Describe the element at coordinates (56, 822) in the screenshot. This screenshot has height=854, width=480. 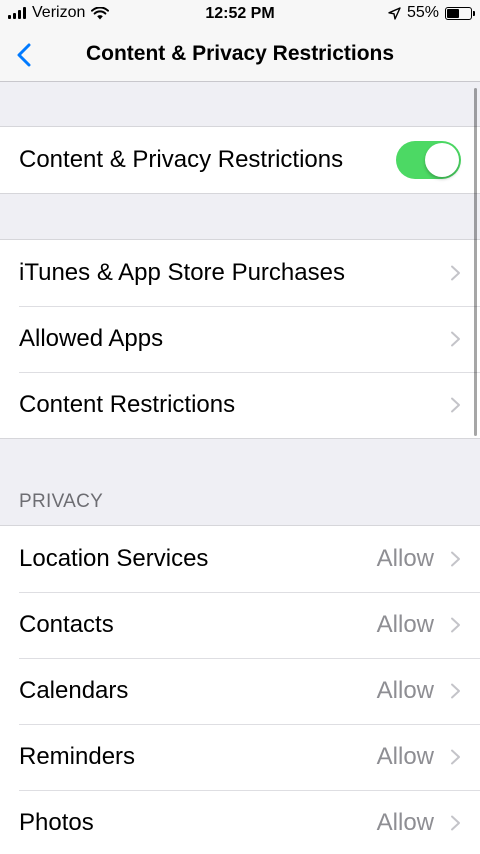
I see `list-item-label: Photos` at that location.